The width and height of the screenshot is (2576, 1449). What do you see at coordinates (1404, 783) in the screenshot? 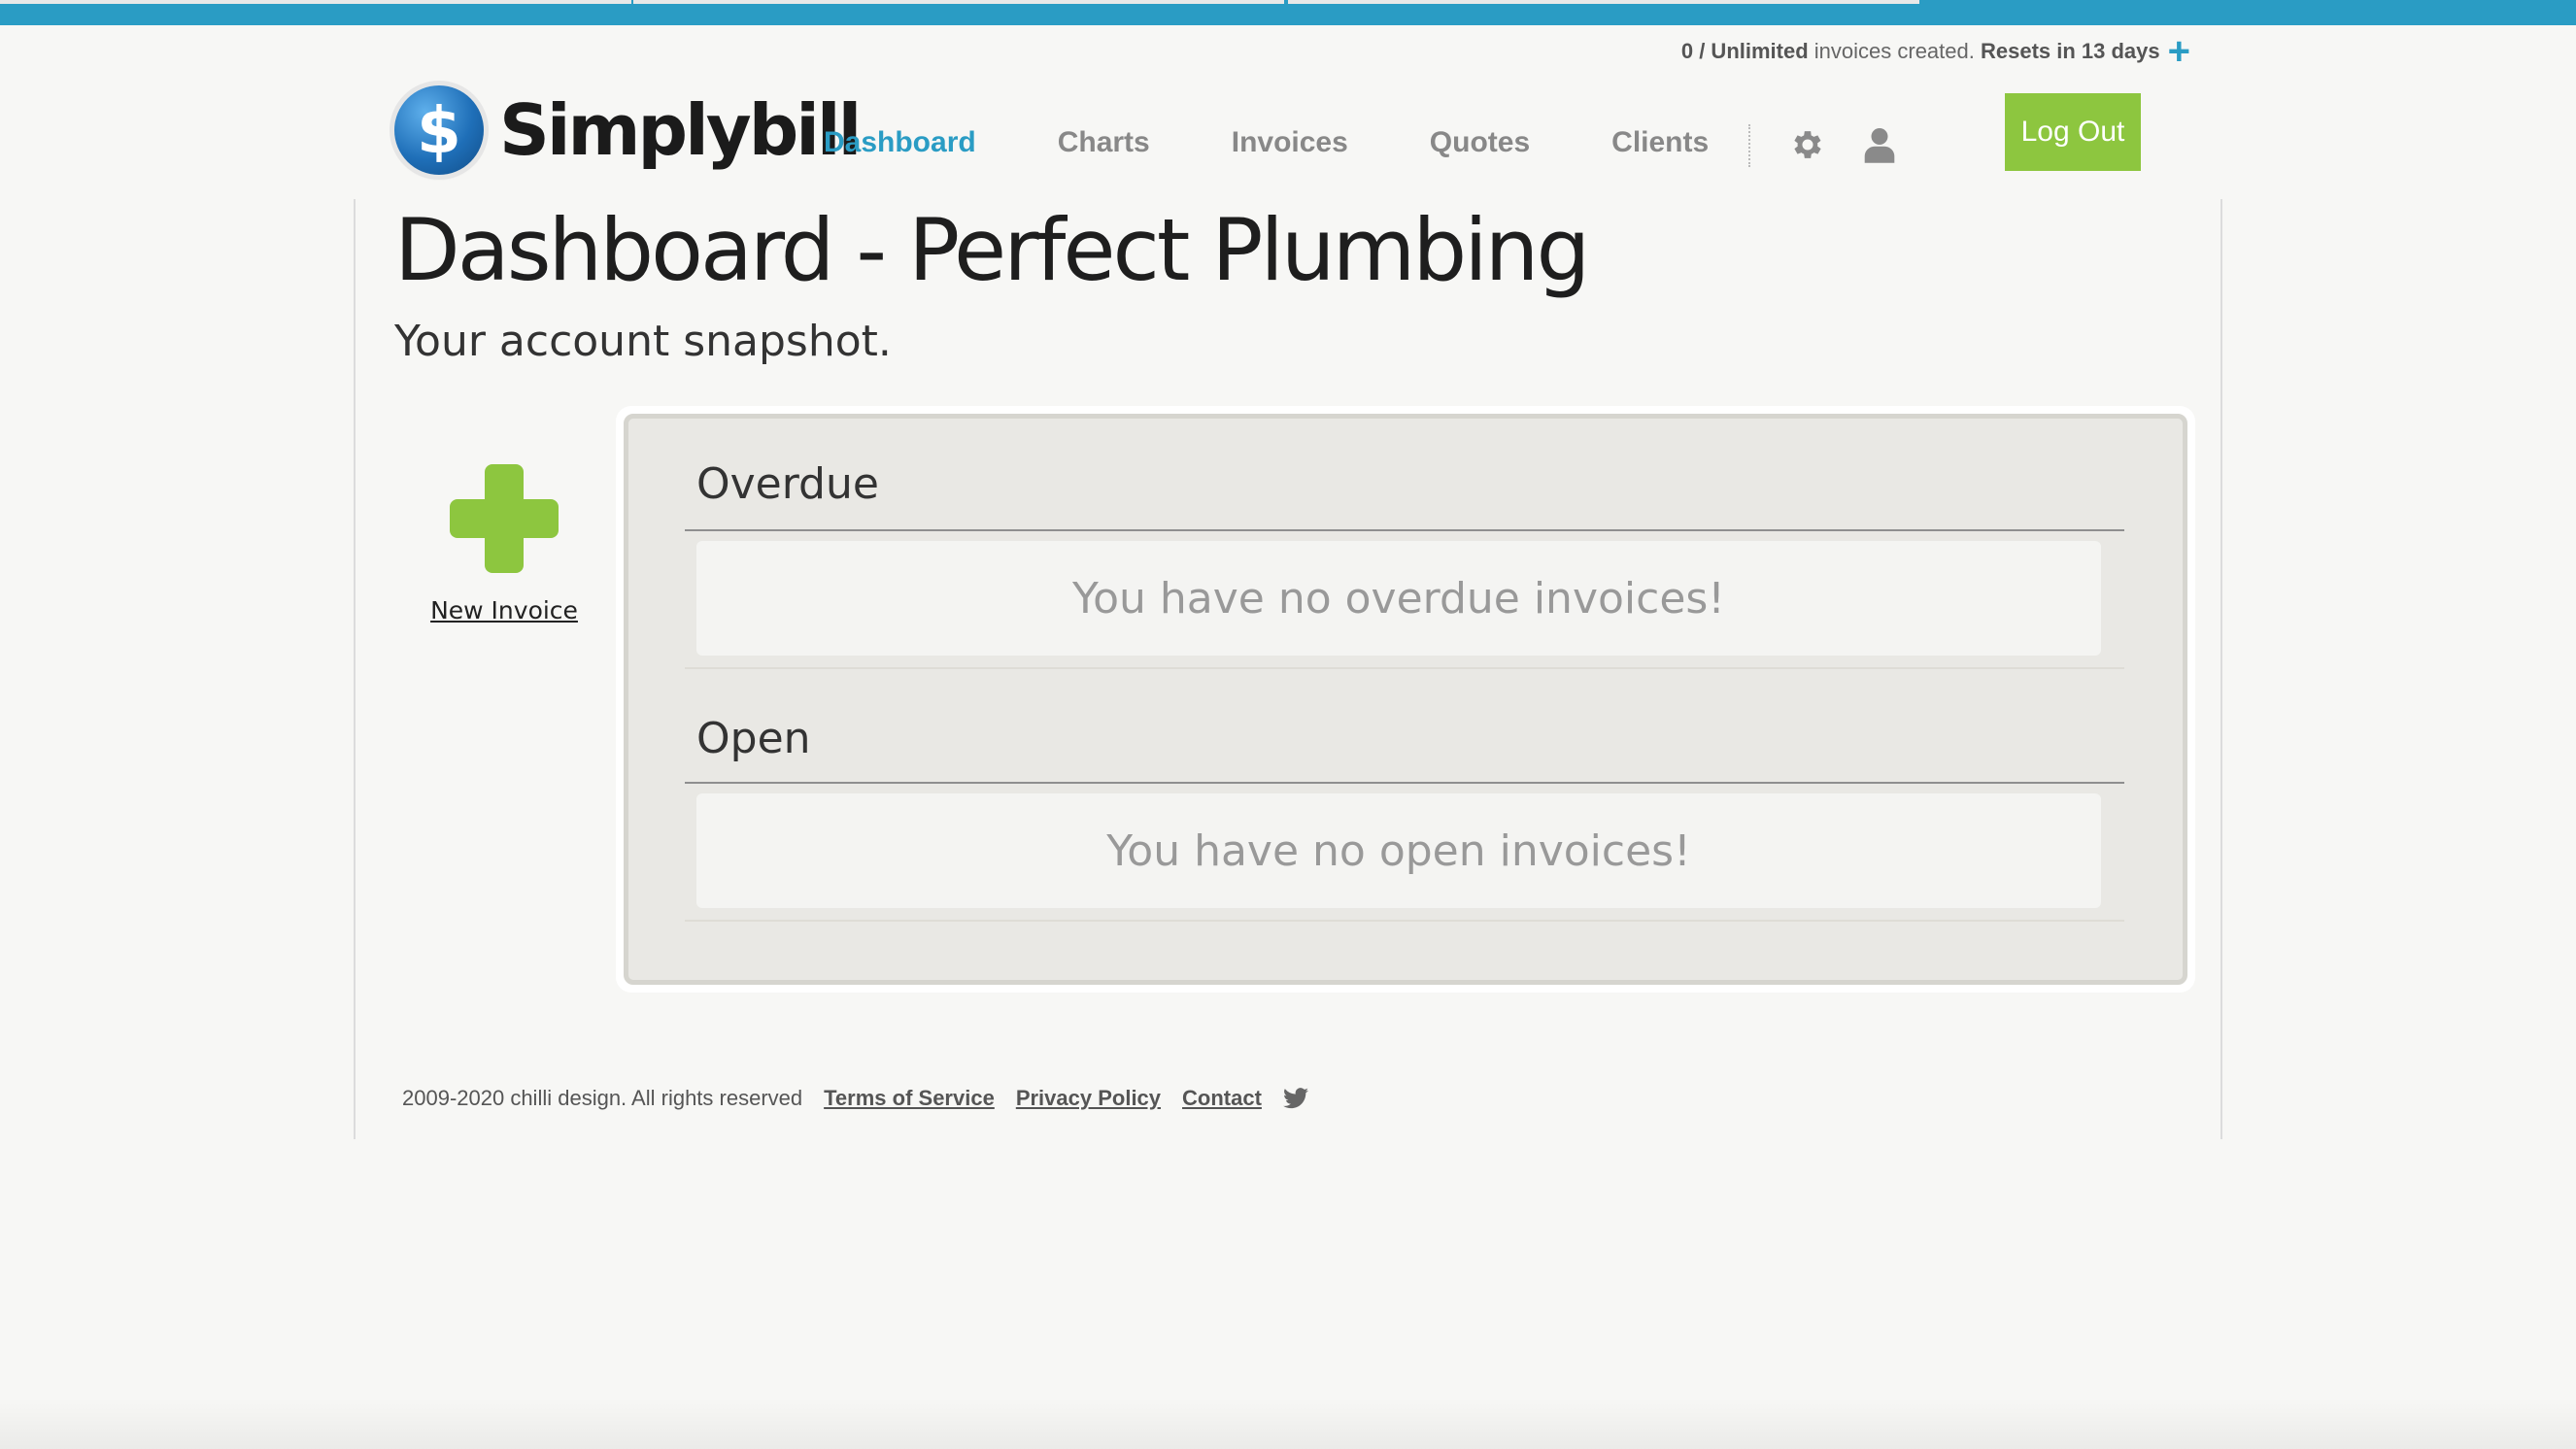
I see `open-divider` at bounding box center [1404, 783].